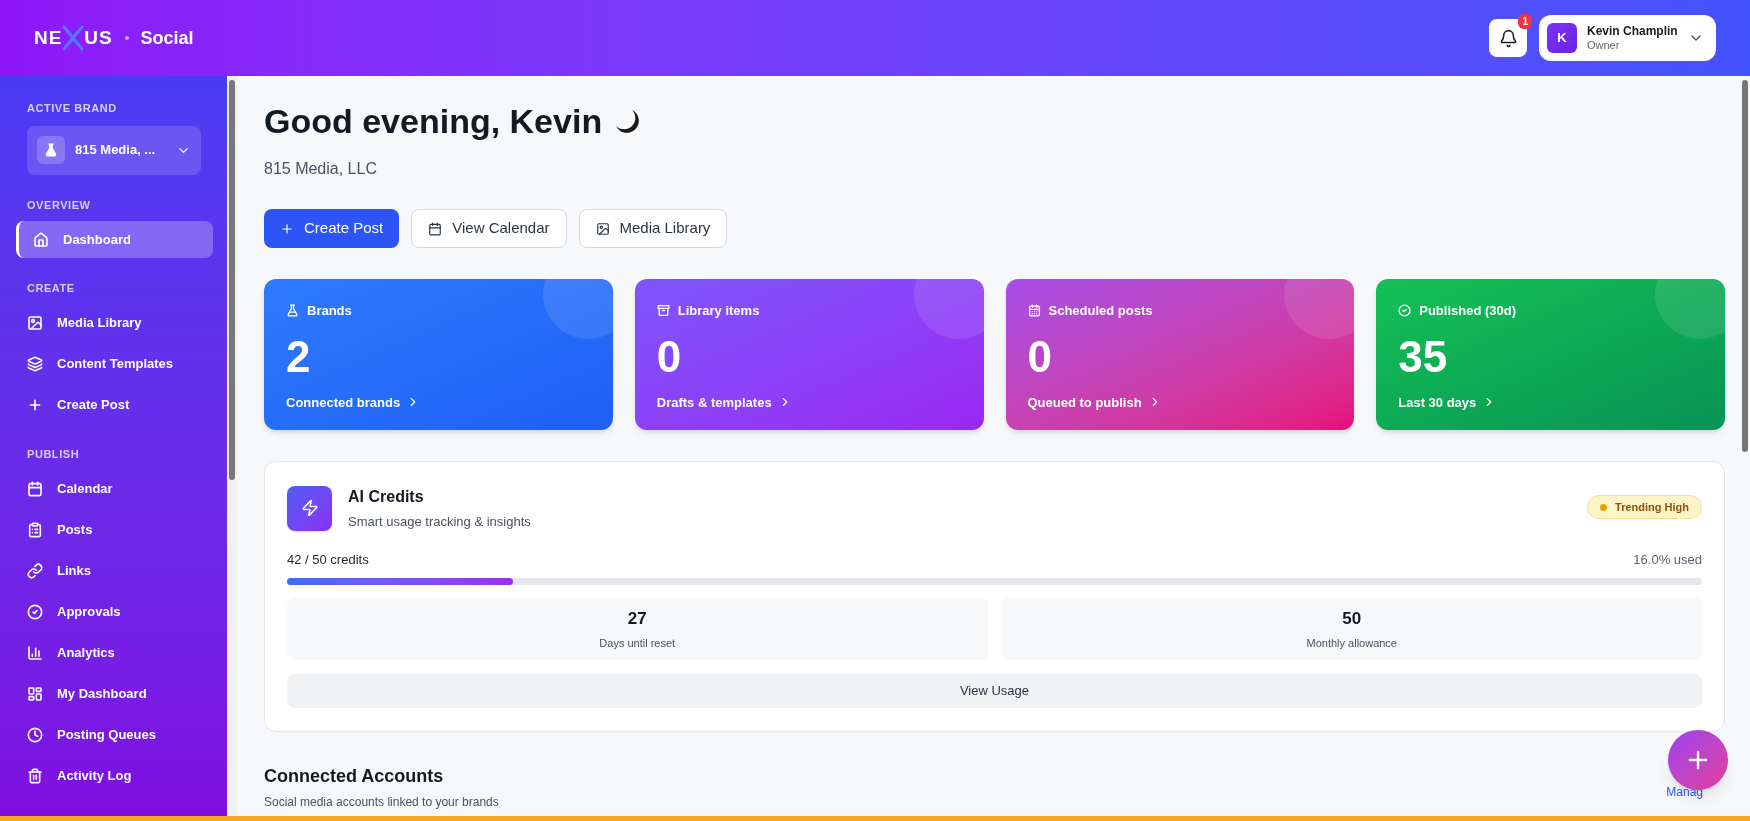  I want to click on logo-text: US, so click(98, 37).